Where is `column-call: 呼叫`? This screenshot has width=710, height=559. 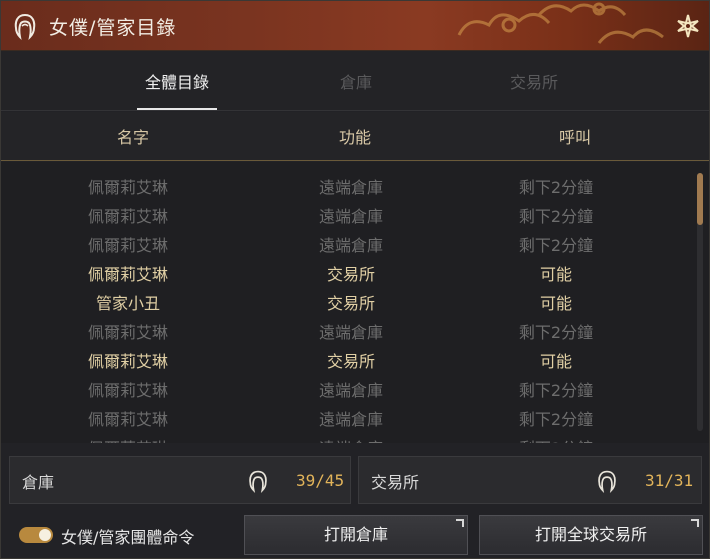 column-call: 呼叫 is located at coordinates (574, 137).